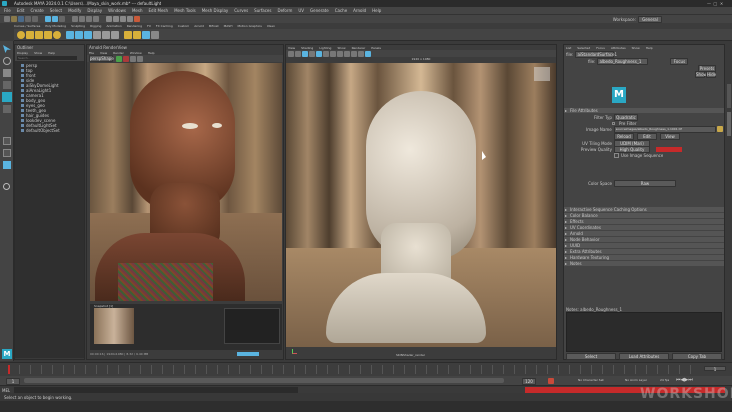  What do you see at coordinates (118, 53) in the screenshot?
I see `render-view-menu-item-2: Render` at bounding box center [118, 53].